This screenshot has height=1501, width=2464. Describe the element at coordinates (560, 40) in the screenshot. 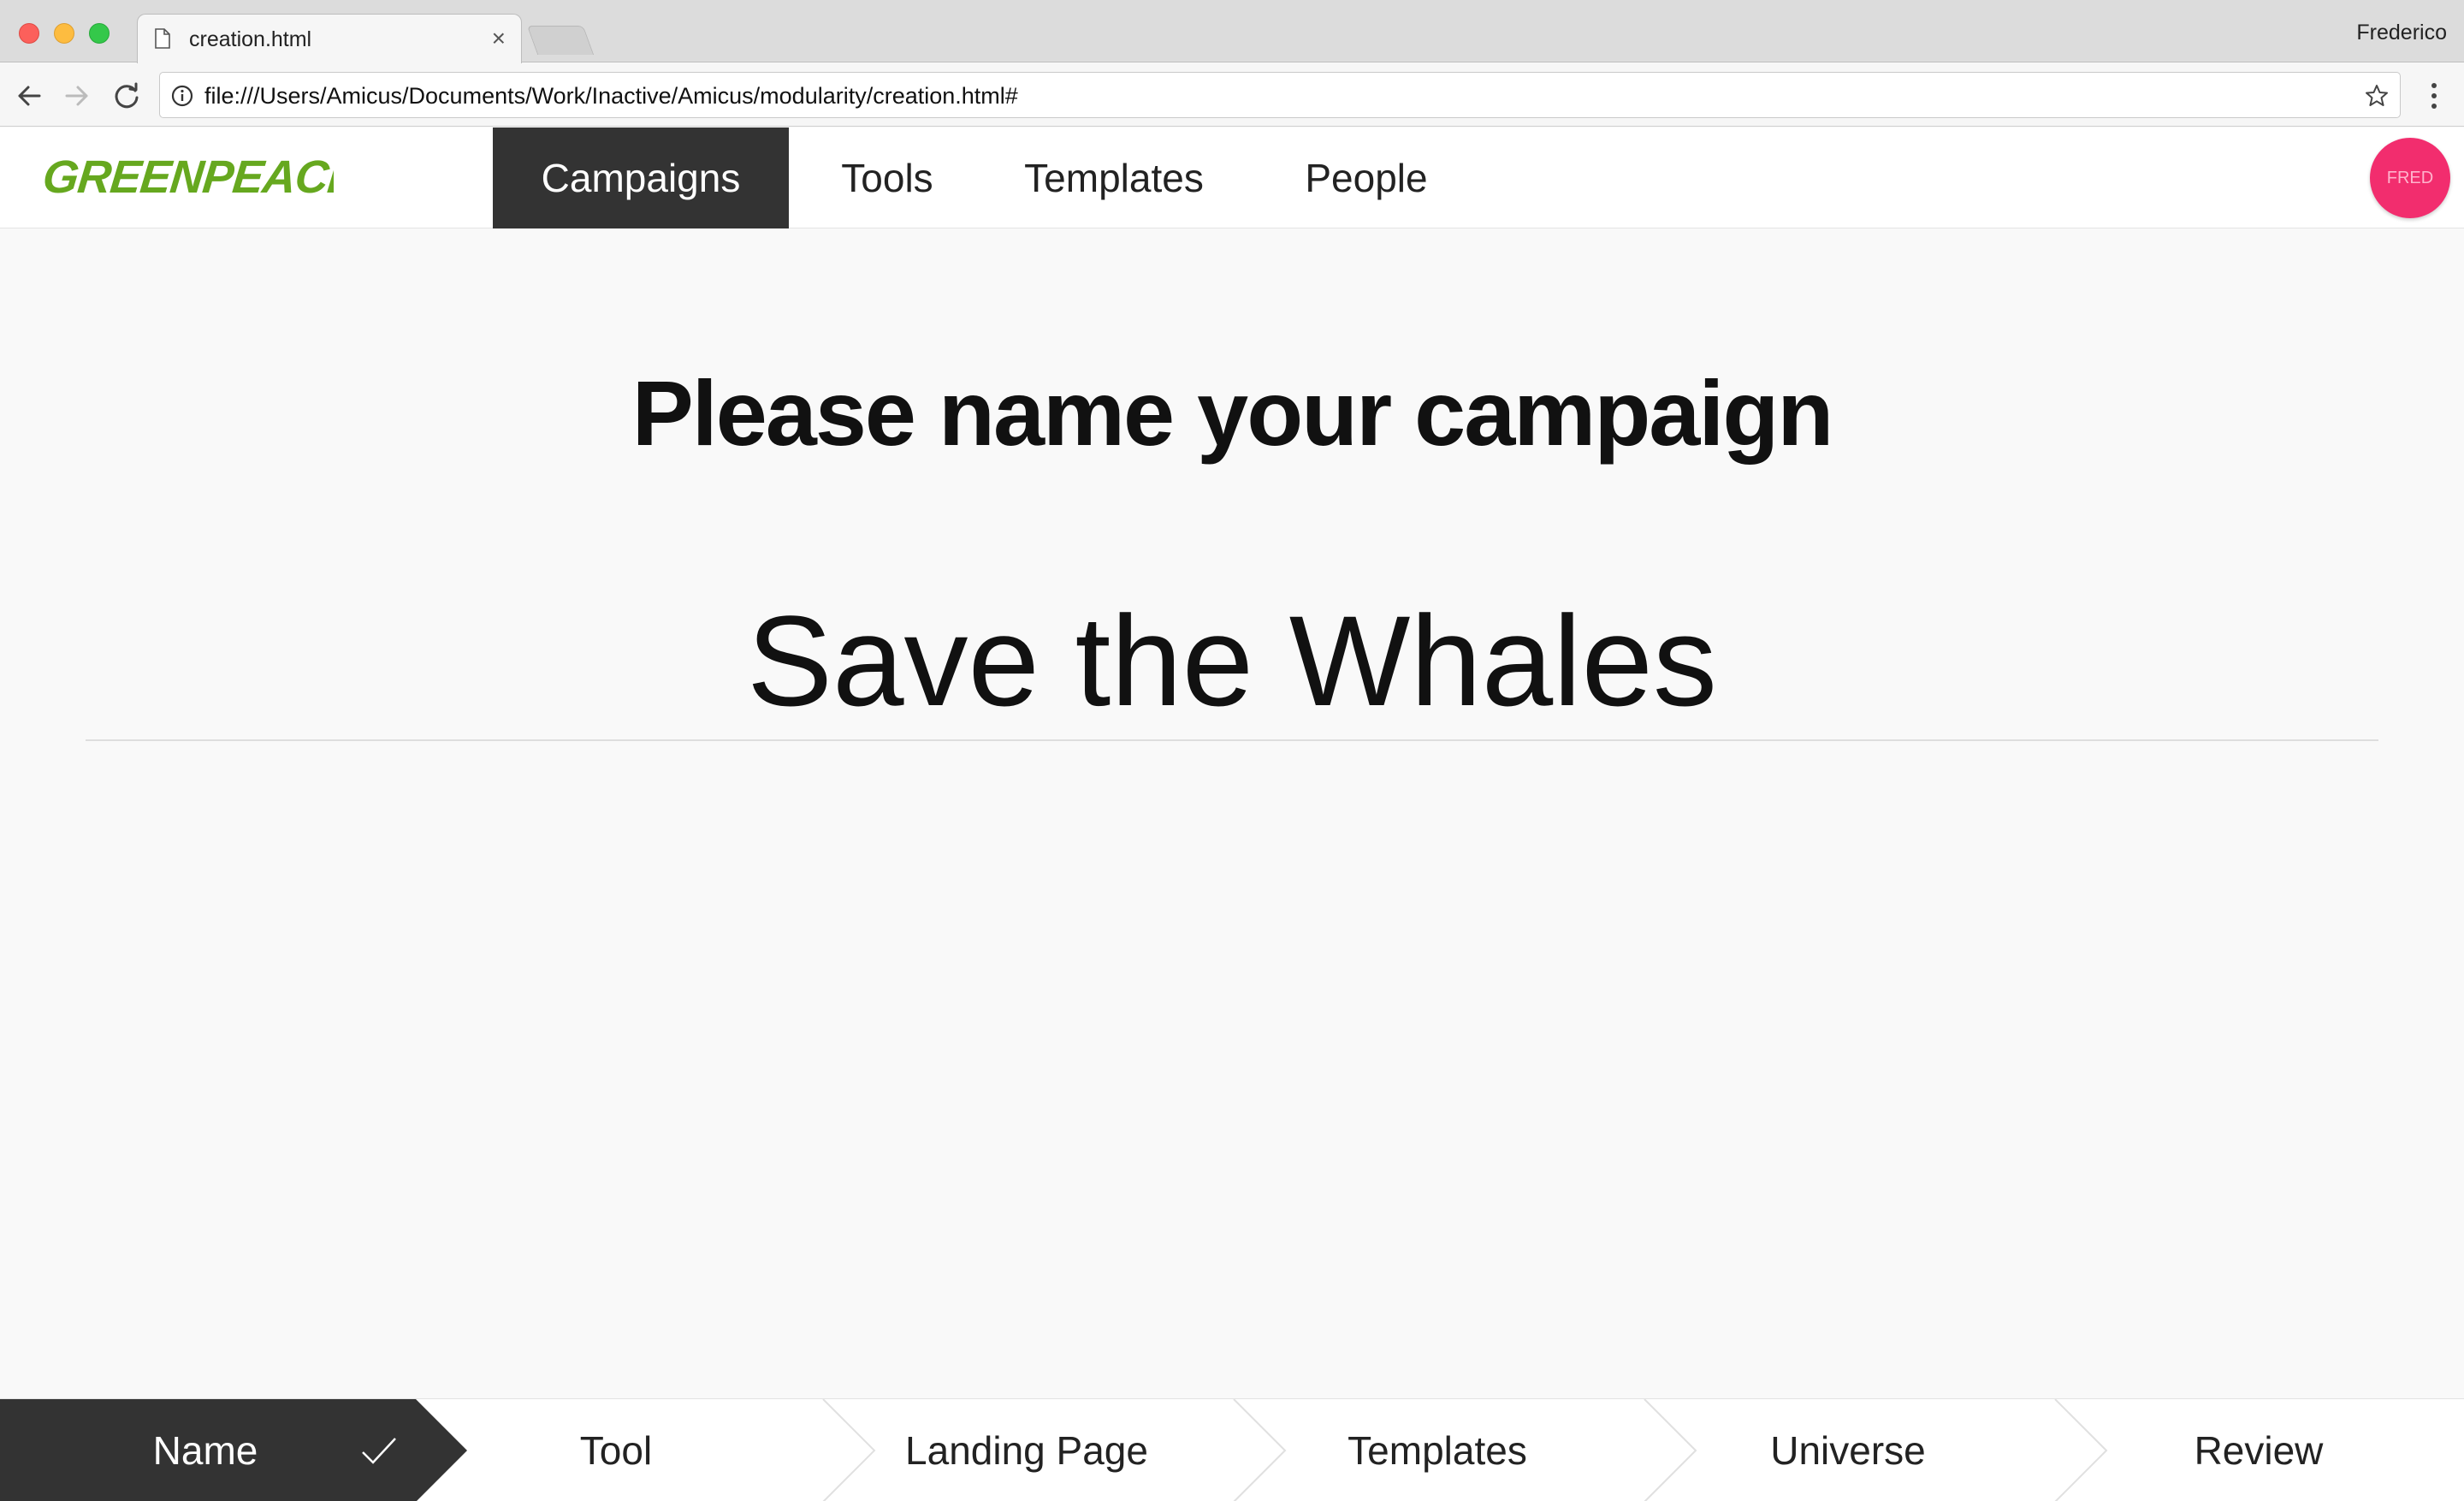

I see `new-tab-button` at that location.